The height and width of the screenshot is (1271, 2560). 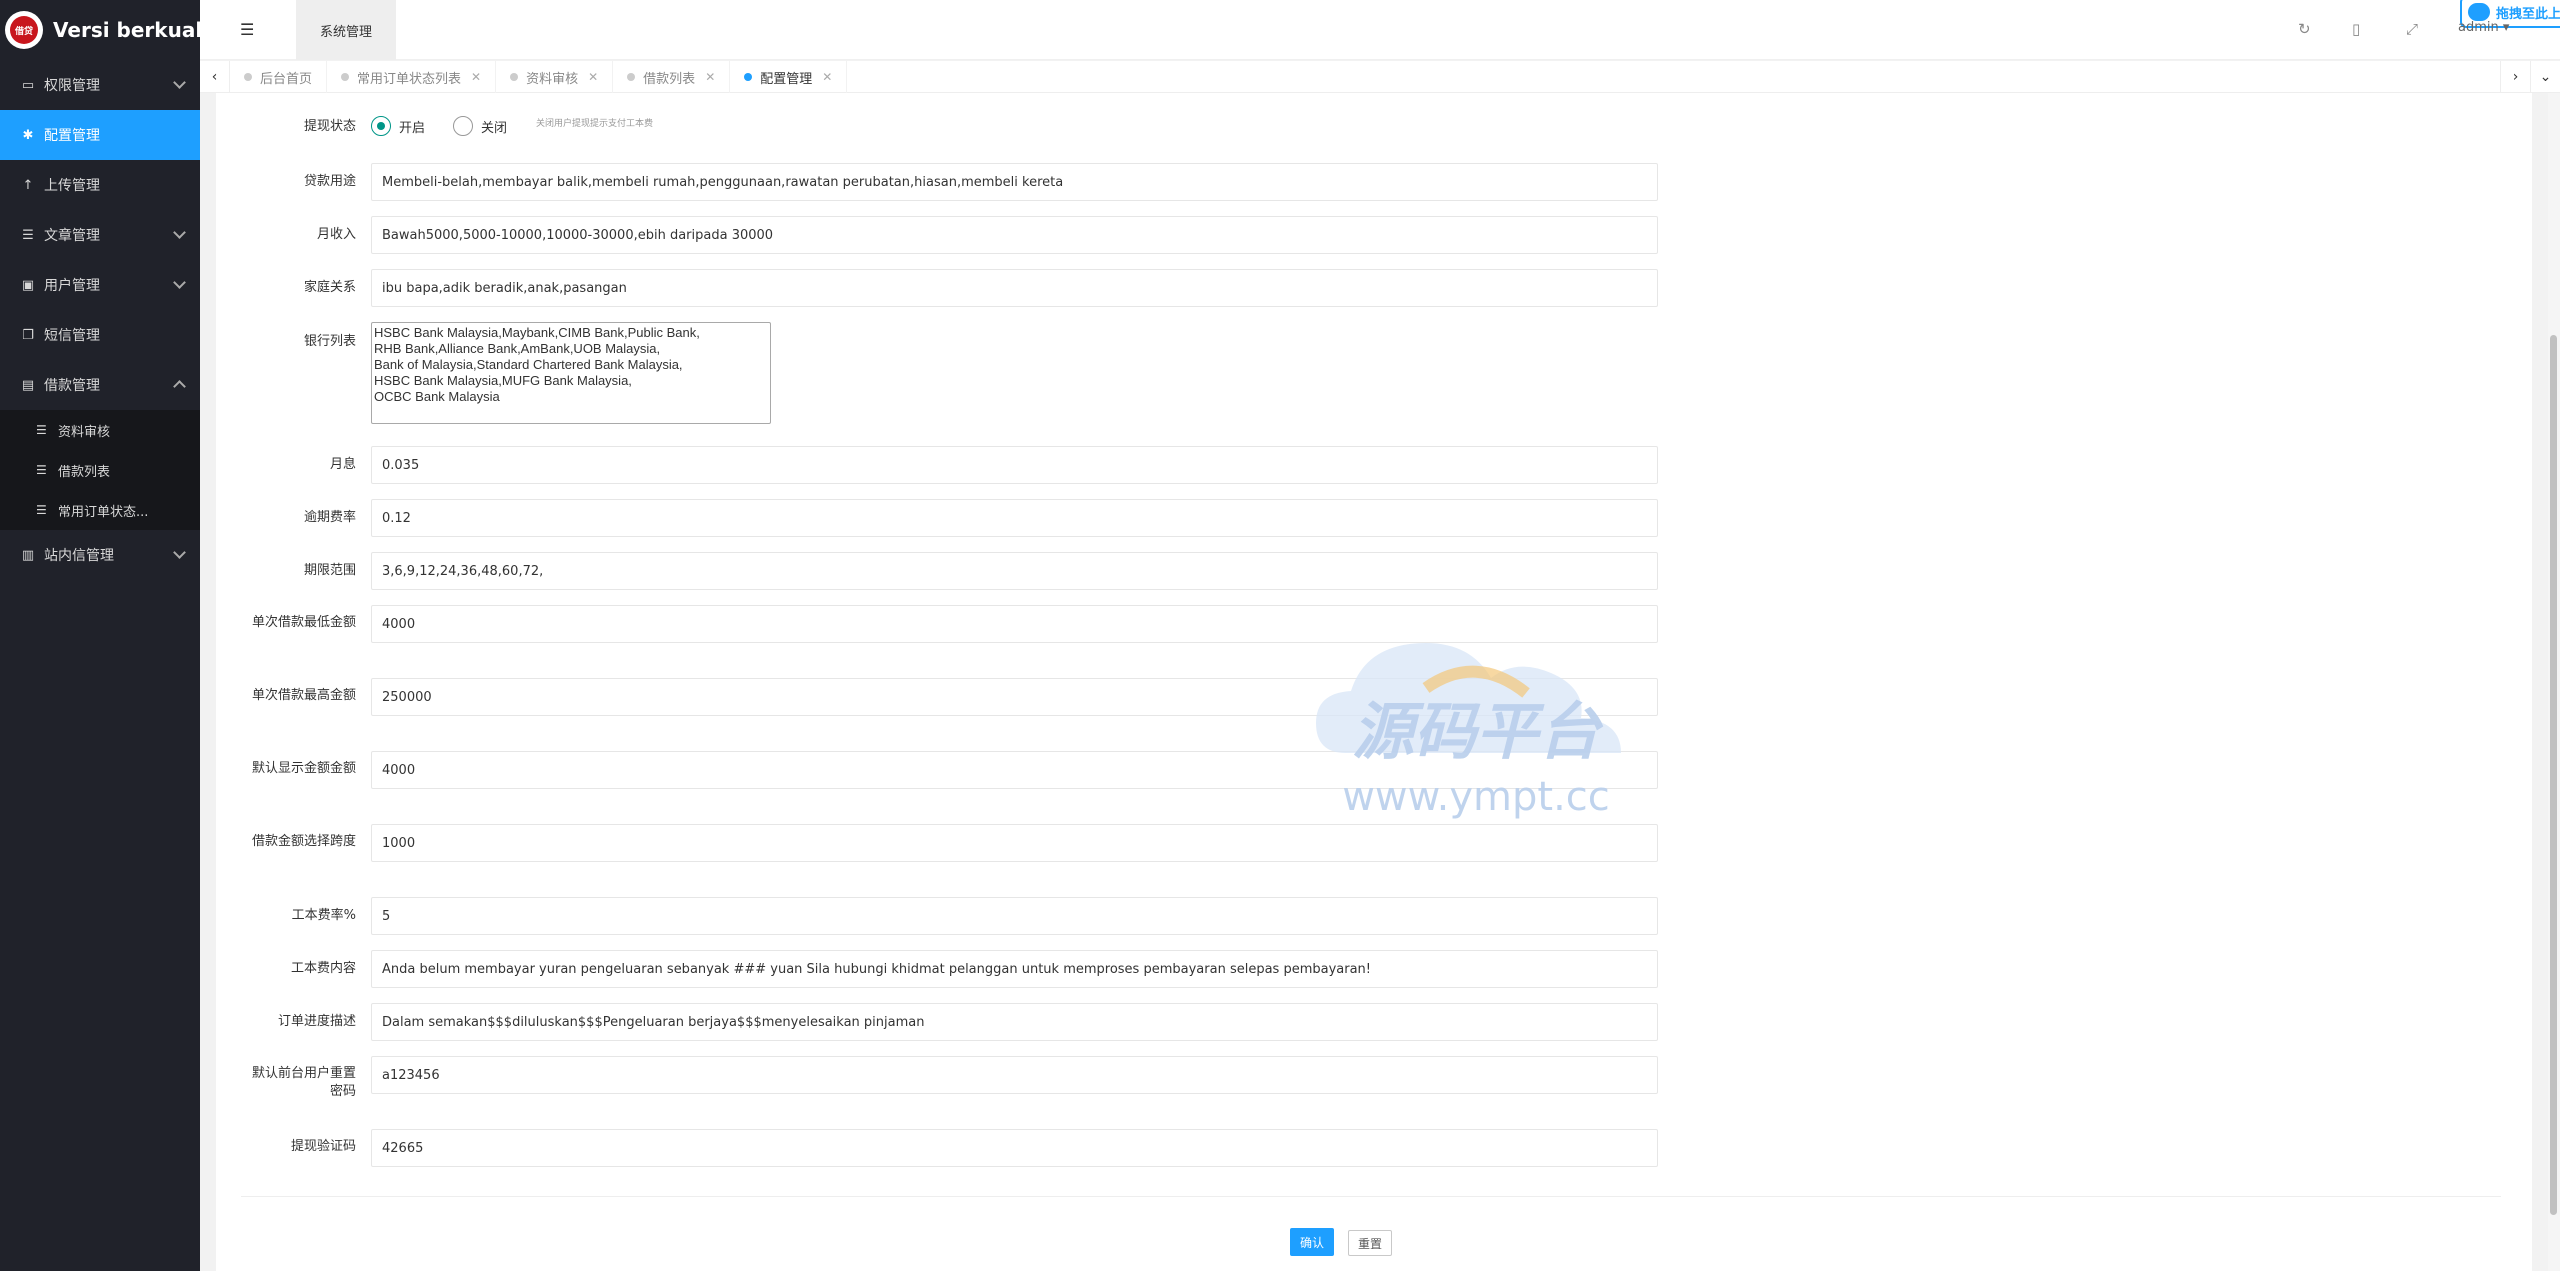 I want to click on form-hint: 关闭用户提现提示支付工本费, so click(x=595, y=124).